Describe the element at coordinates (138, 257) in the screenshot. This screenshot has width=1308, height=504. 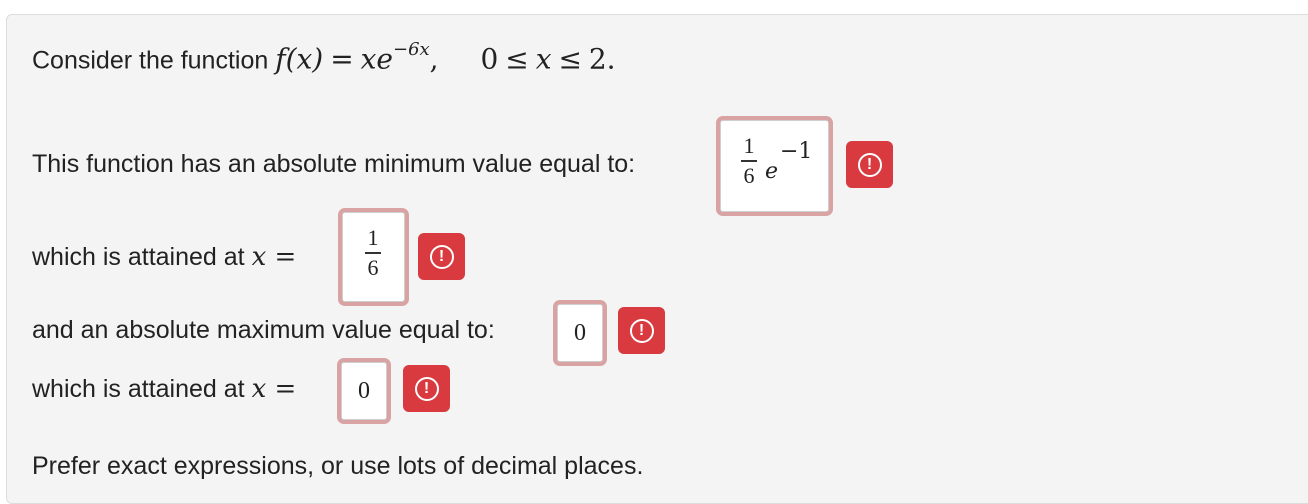
I see `min-at-label: which is attained at` at that location.